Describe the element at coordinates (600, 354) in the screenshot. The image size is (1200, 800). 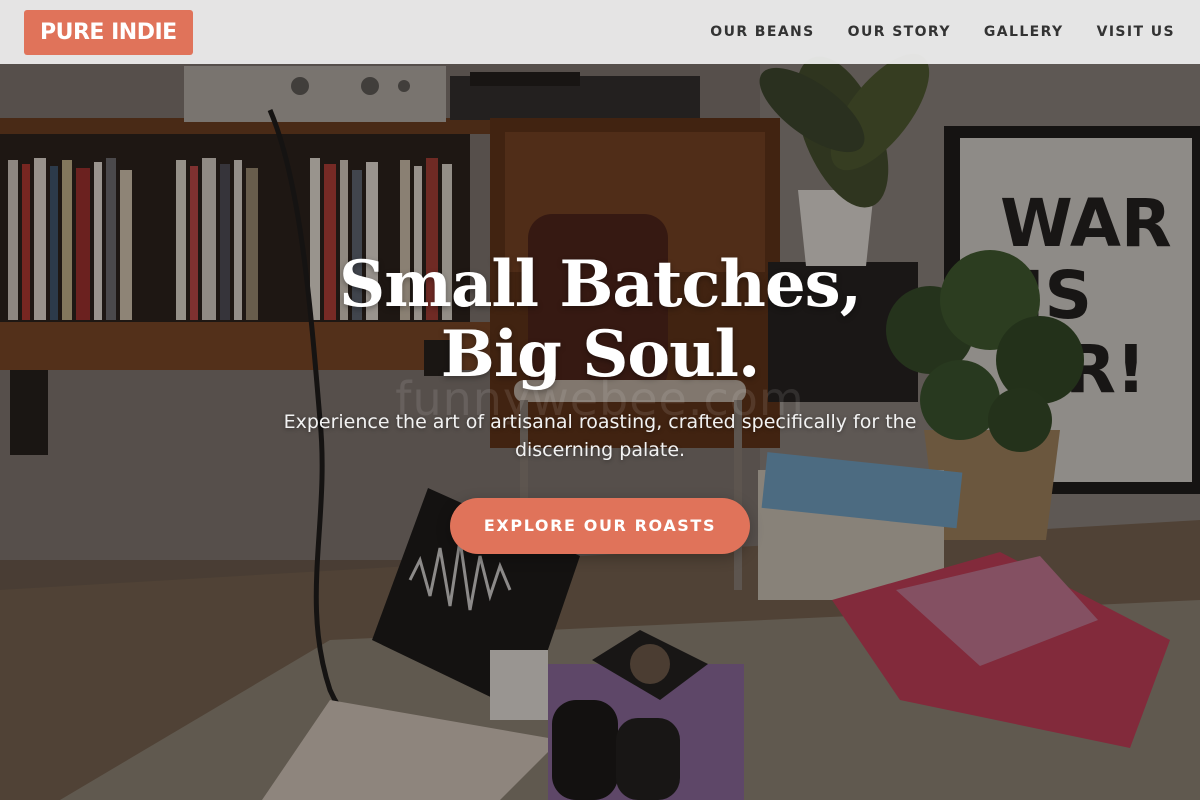
I see `headline-line-2: Big Soul.` at that location.